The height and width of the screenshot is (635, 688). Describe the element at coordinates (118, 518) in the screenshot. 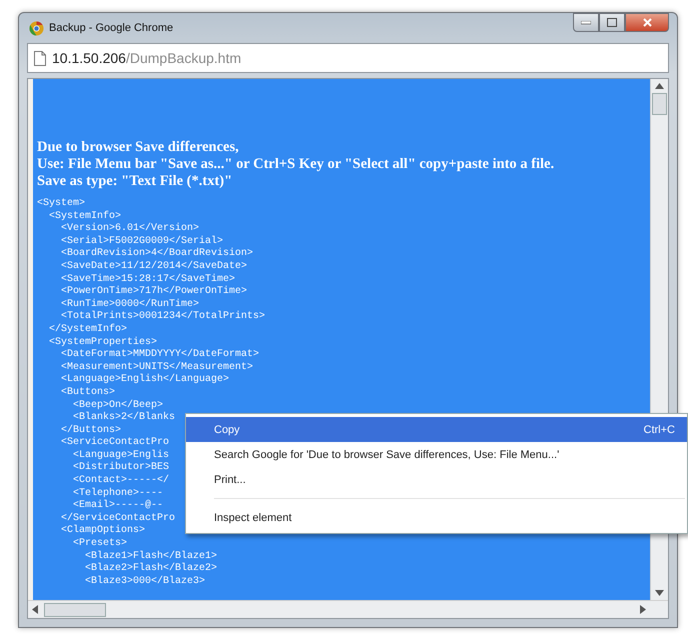

I see `code-line: </ServiceContactPro` at that location.